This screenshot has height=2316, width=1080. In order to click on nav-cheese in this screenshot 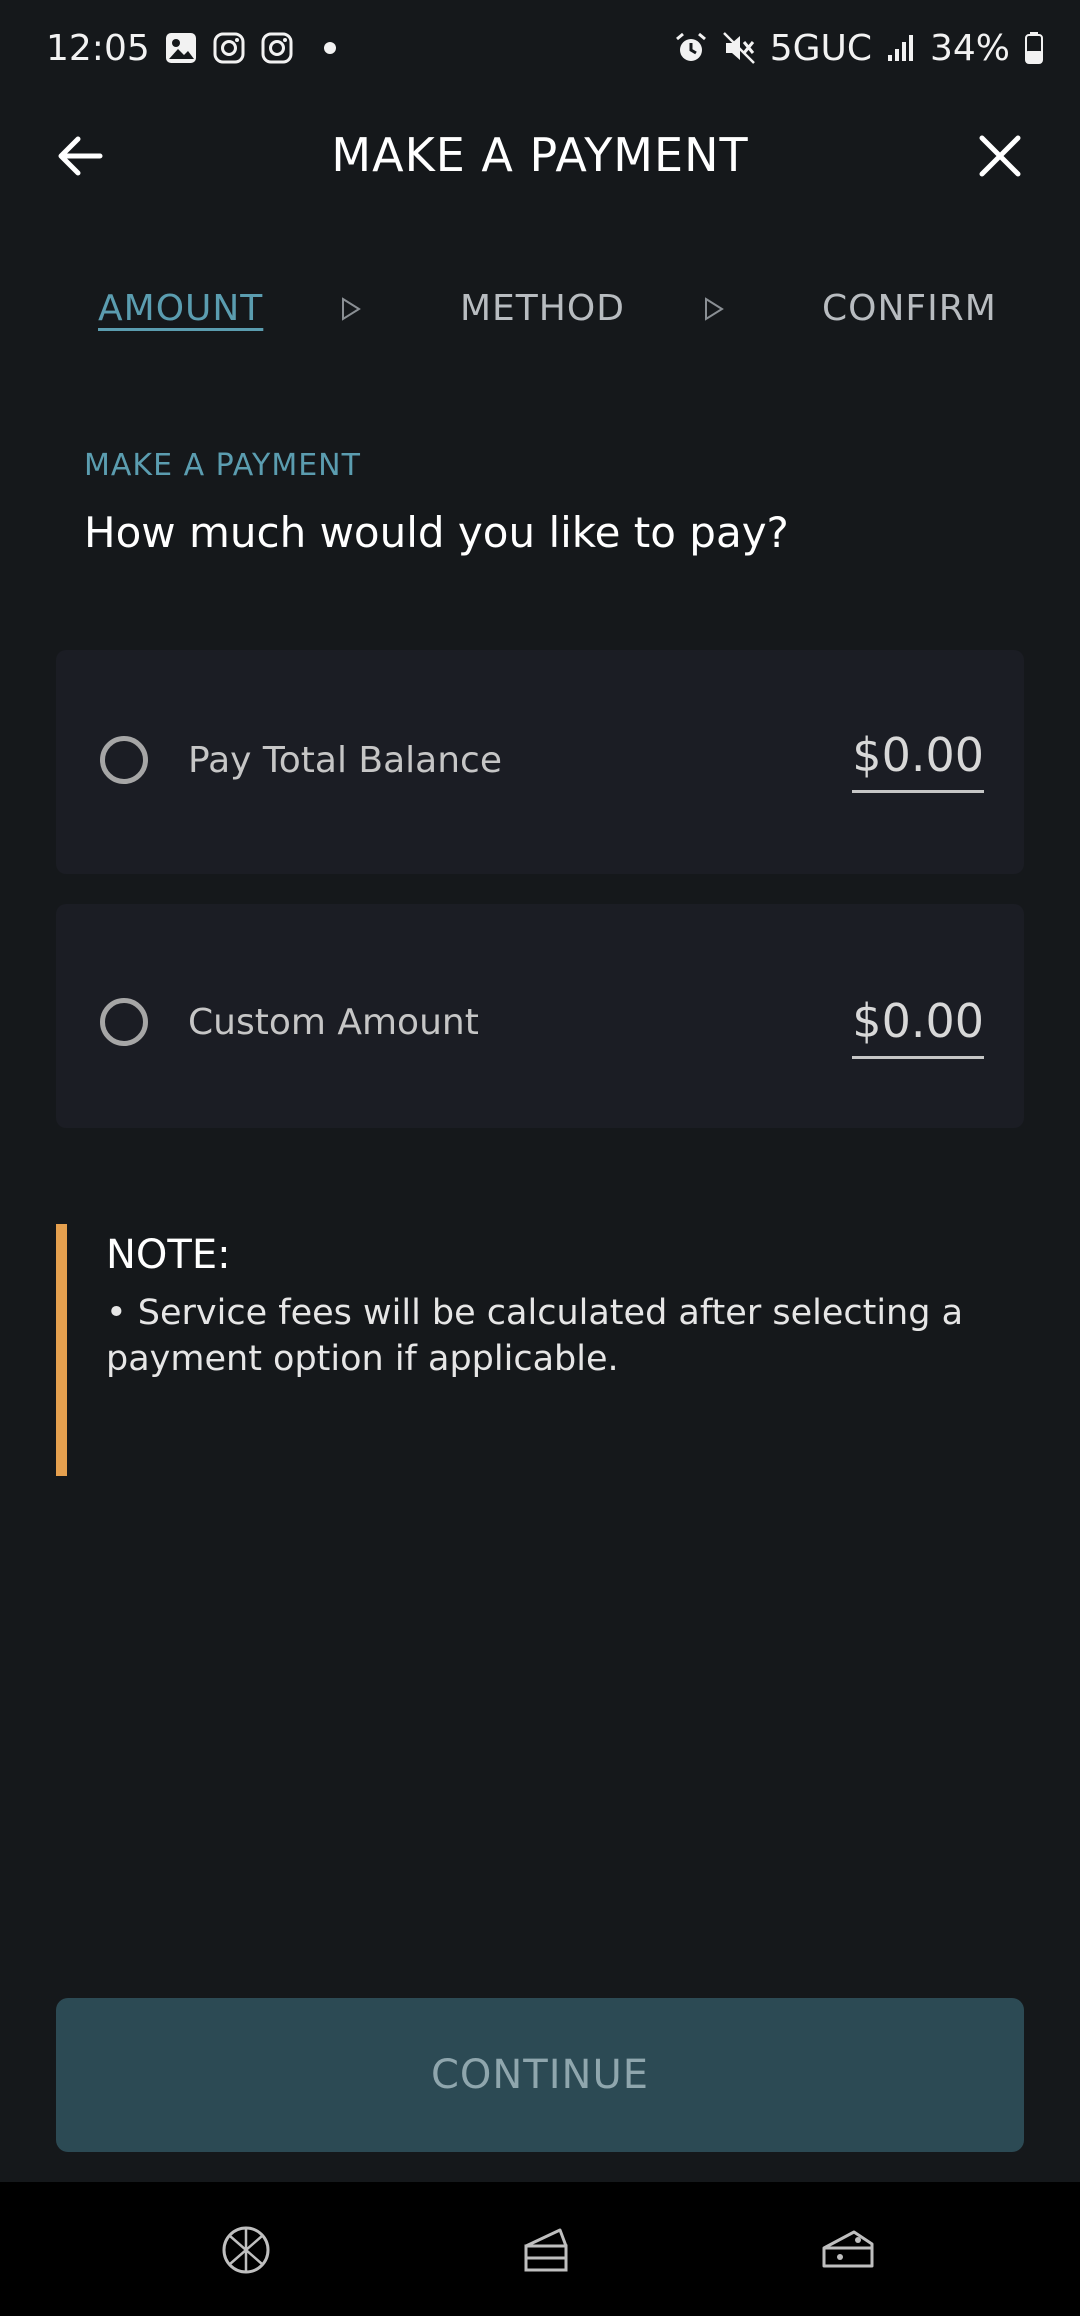, I will do `click(848, 2250)`.